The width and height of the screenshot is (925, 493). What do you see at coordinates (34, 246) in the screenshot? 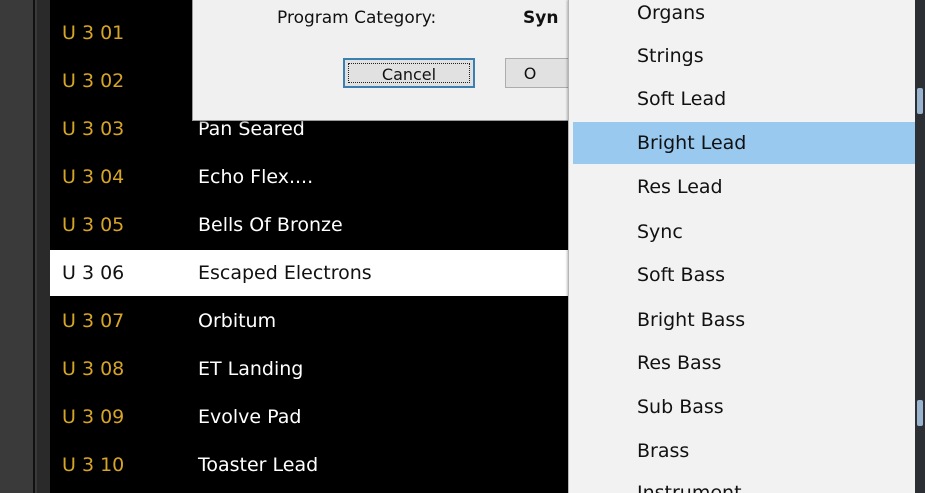
I see `panel-divider` at bounding box center [34, 246].